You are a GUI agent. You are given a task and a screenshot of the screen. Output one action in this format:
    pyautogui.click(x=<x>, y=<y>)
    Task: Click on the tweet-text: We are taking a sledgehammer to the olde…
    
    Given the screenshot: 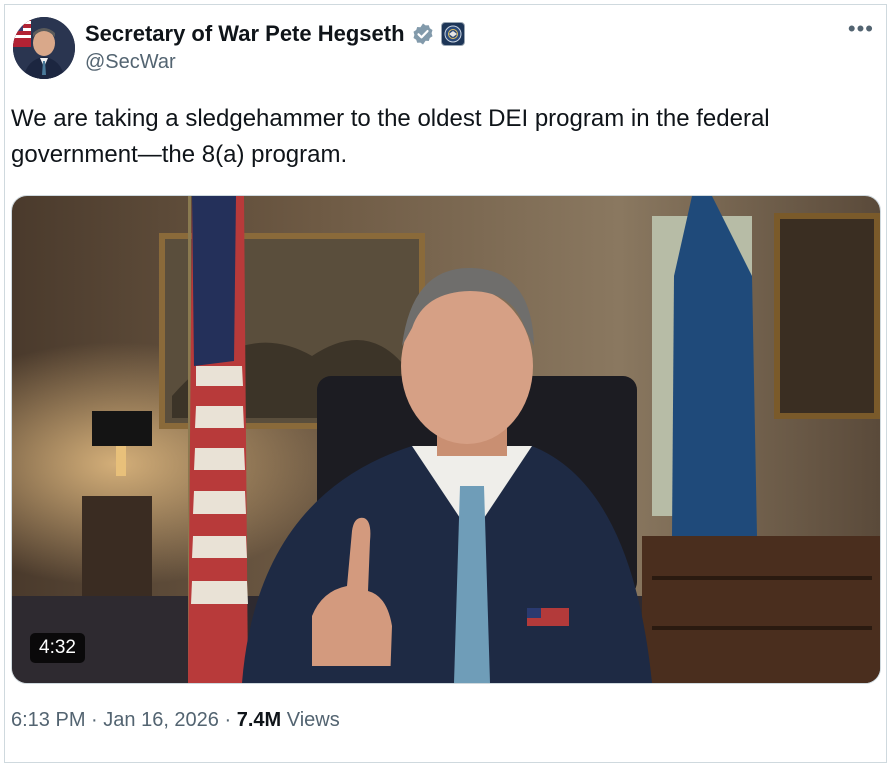 What is the action you would take?
    pyautogui.click(x=390, y=136)
    